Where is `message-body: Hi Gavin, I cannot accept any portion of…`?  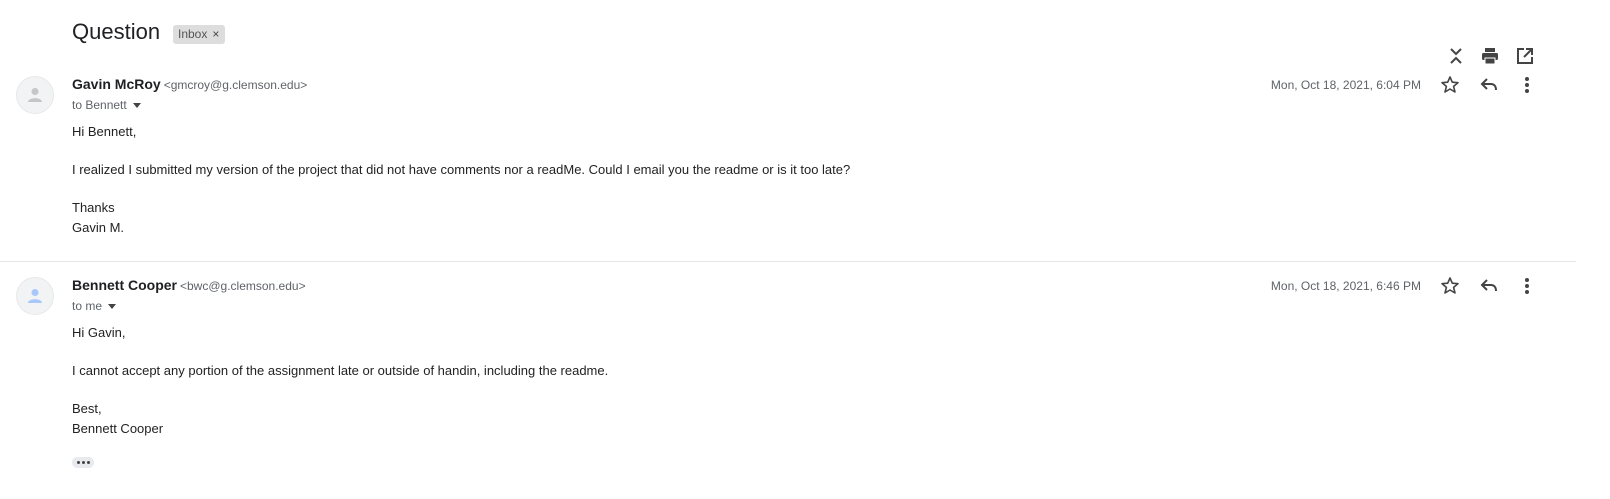
message-body: Hi Gavin, I cannot accept any portion of… is located at coordinates (340, 381).